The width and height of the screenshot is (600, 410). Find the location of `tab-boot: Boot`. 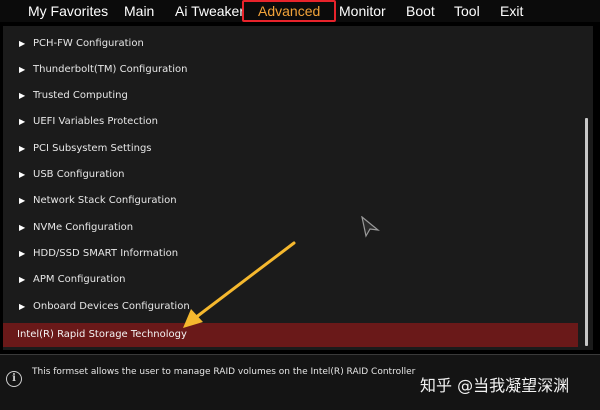

tab-boot: Boot is located at coordinates (420, 11).